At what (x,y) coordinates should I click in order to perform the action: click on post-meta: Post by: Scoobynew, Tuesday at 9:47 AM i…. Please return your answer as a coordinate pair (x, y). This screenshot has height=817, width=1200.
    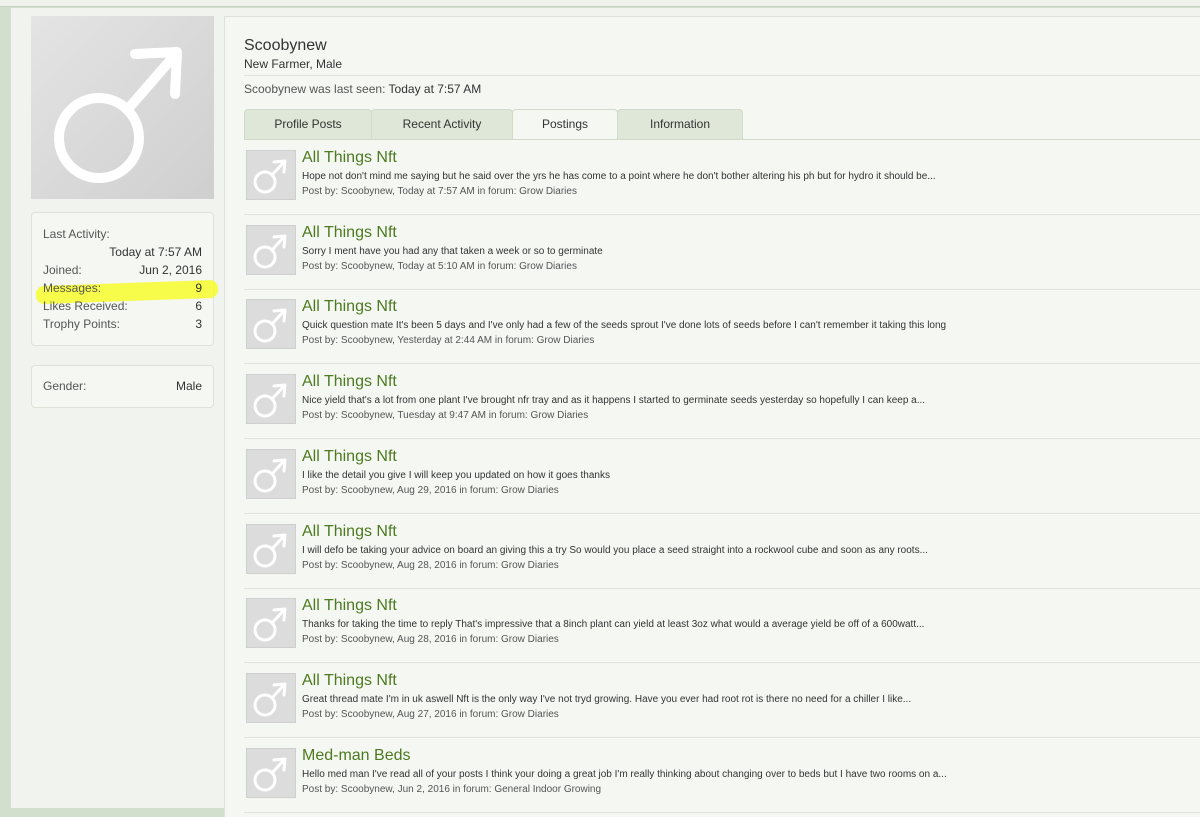
    Looking at the image, I should click on (445, 416).